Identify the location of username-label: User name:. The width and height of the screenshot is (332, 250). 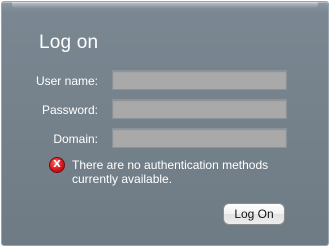
(66, 81).